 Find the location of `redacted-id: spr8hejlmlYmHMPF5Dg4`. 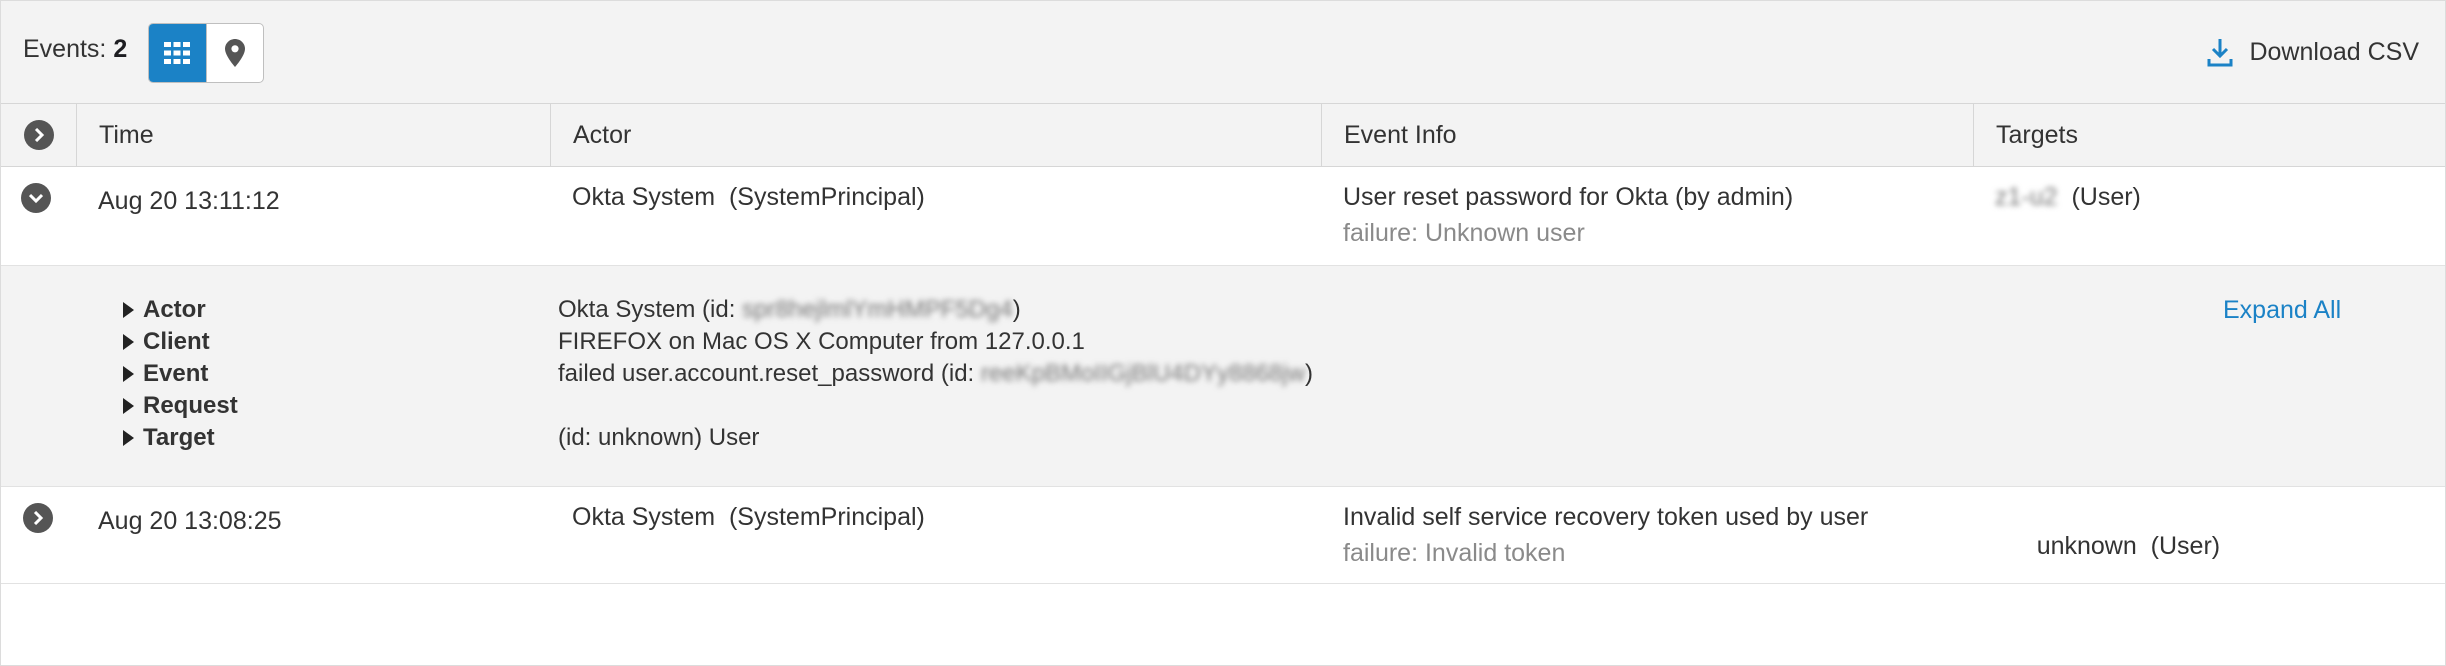

redacted-id: spr8hejlmlYmHMPF5Dg4 is located at coordinates (877, 309).